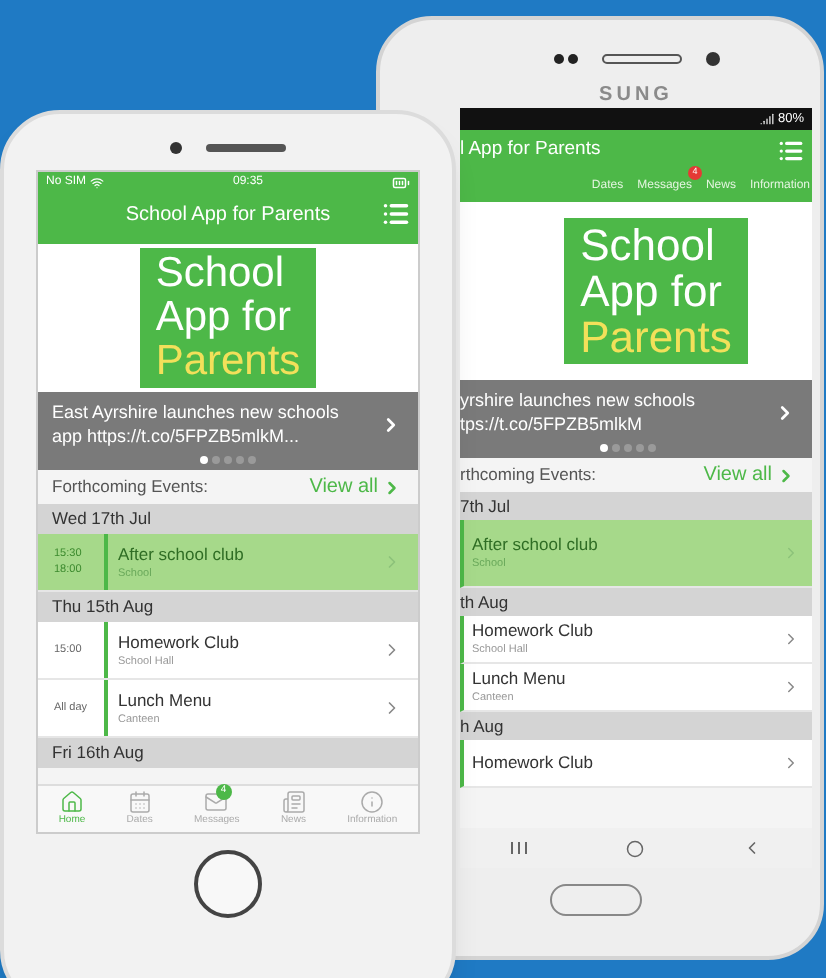  I want to click on home-button, so click(228, 884).